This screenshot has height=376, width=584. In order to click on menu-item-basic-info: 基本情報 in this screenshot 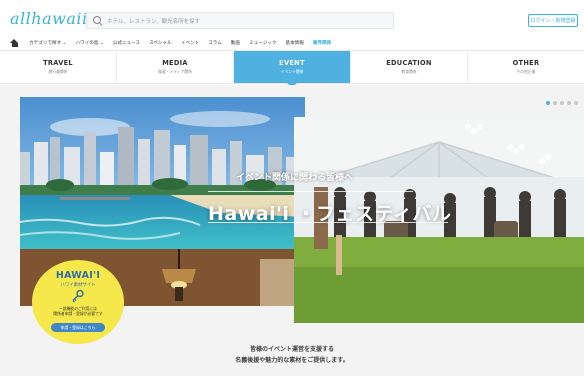, I will do `click(294, 43)`.